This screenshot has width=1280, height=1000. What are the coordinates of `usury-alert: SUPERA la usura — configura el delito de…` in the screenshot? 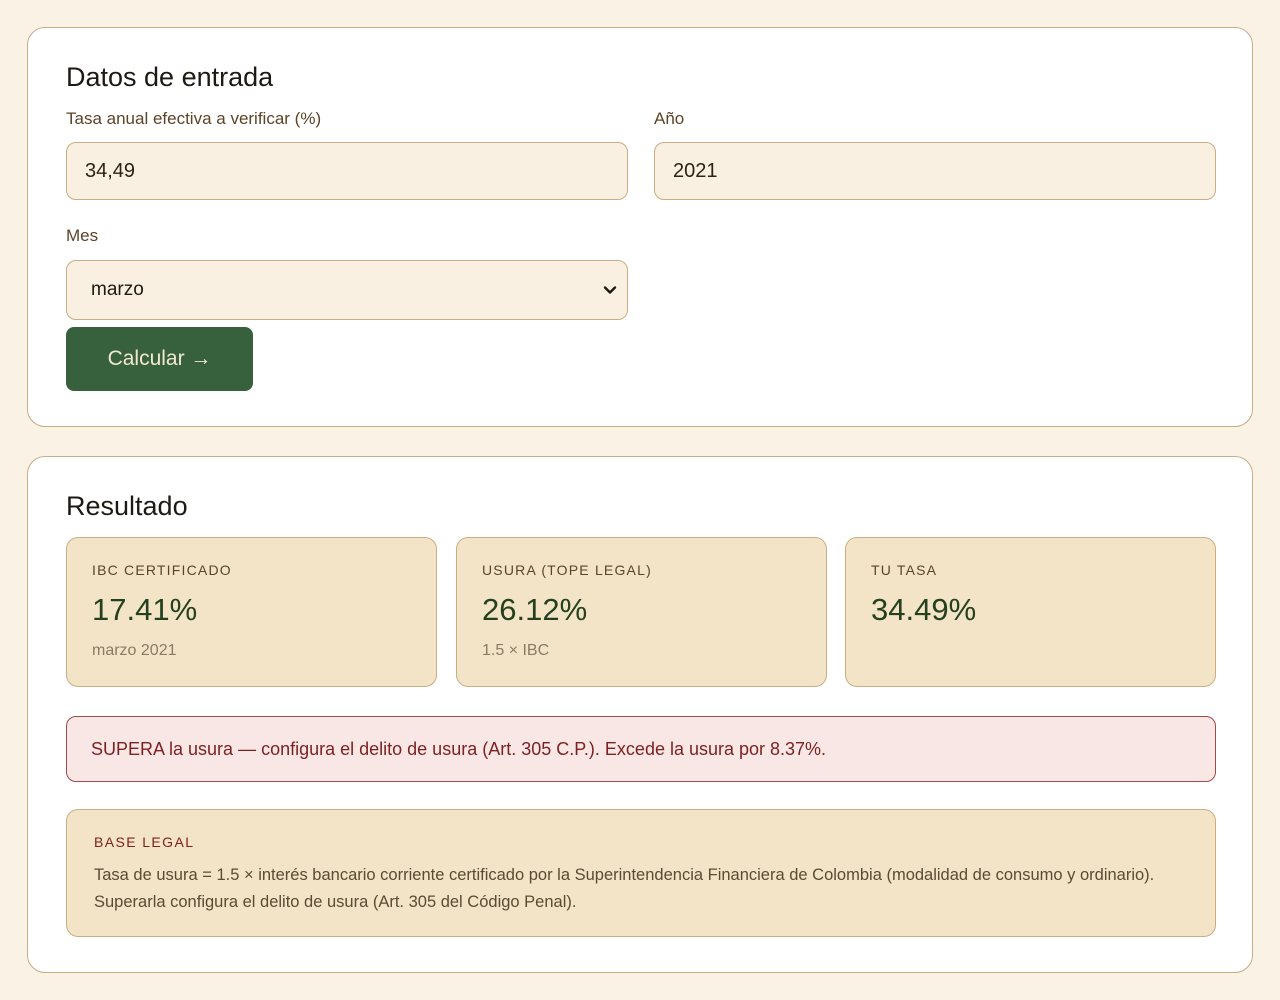 It's located at (641, 749).